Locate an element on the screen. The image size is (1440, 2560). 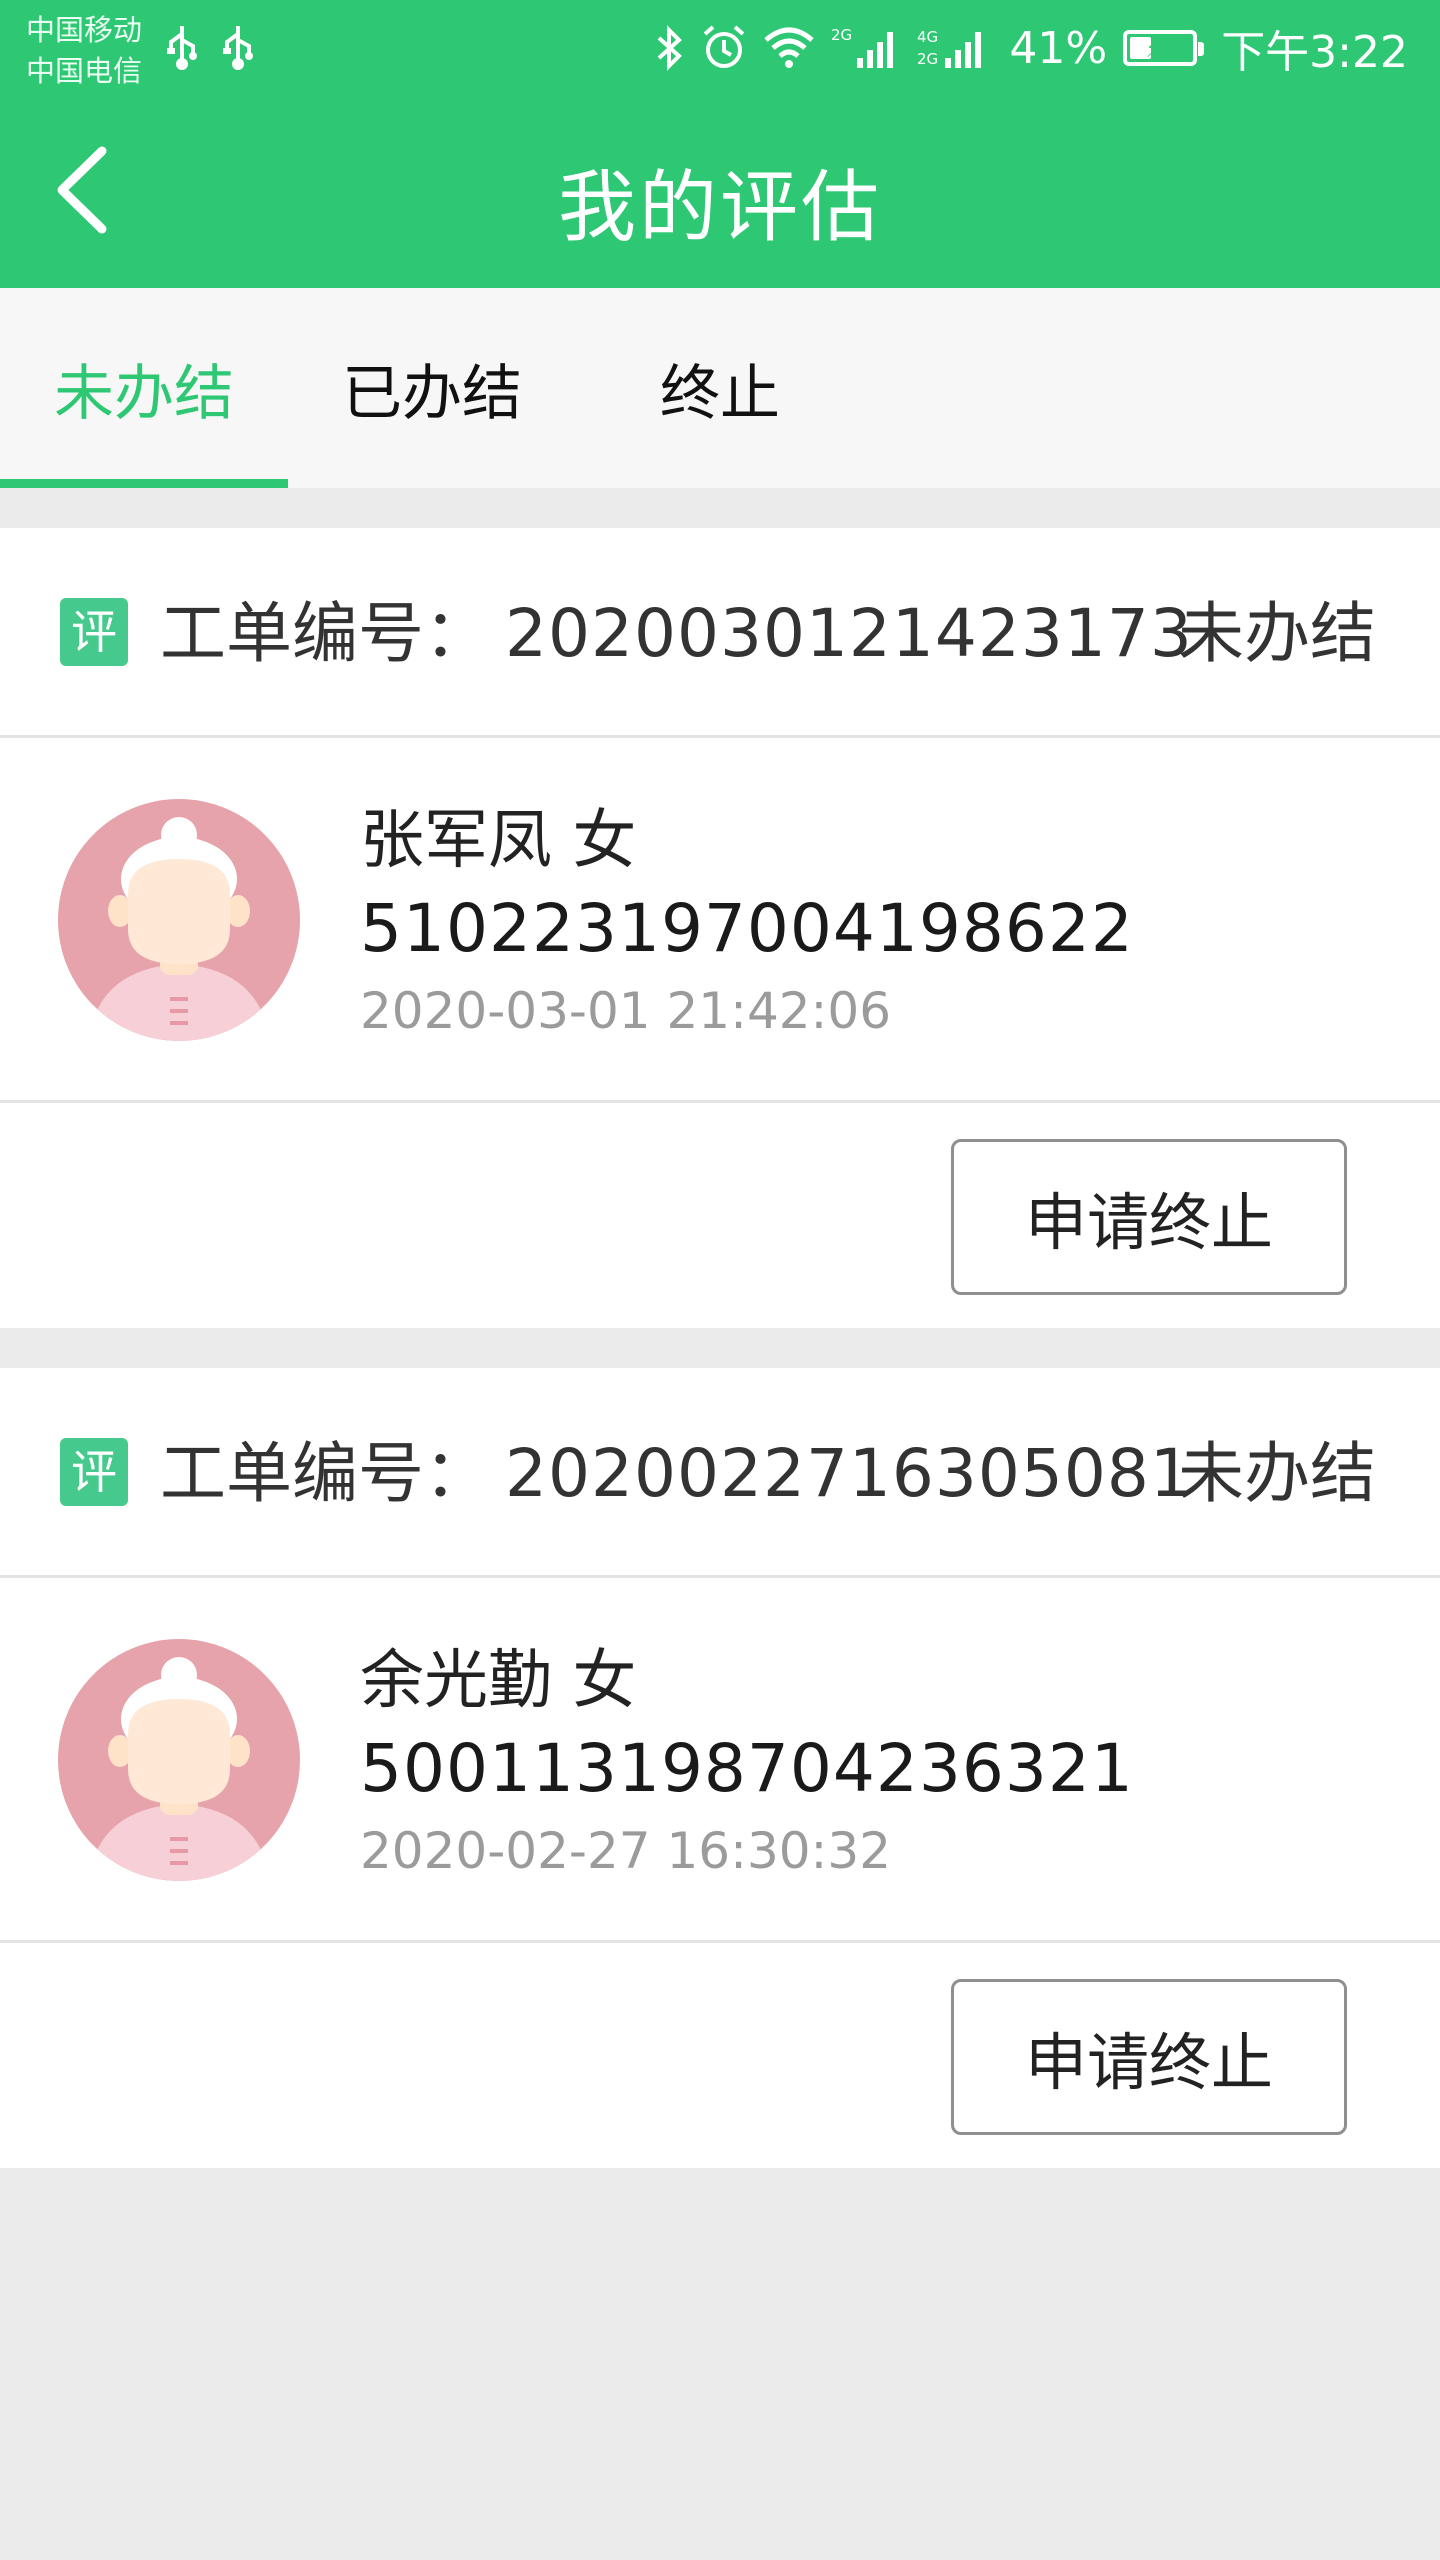
net-type-label: 4G is located at coordinates (927, 37).